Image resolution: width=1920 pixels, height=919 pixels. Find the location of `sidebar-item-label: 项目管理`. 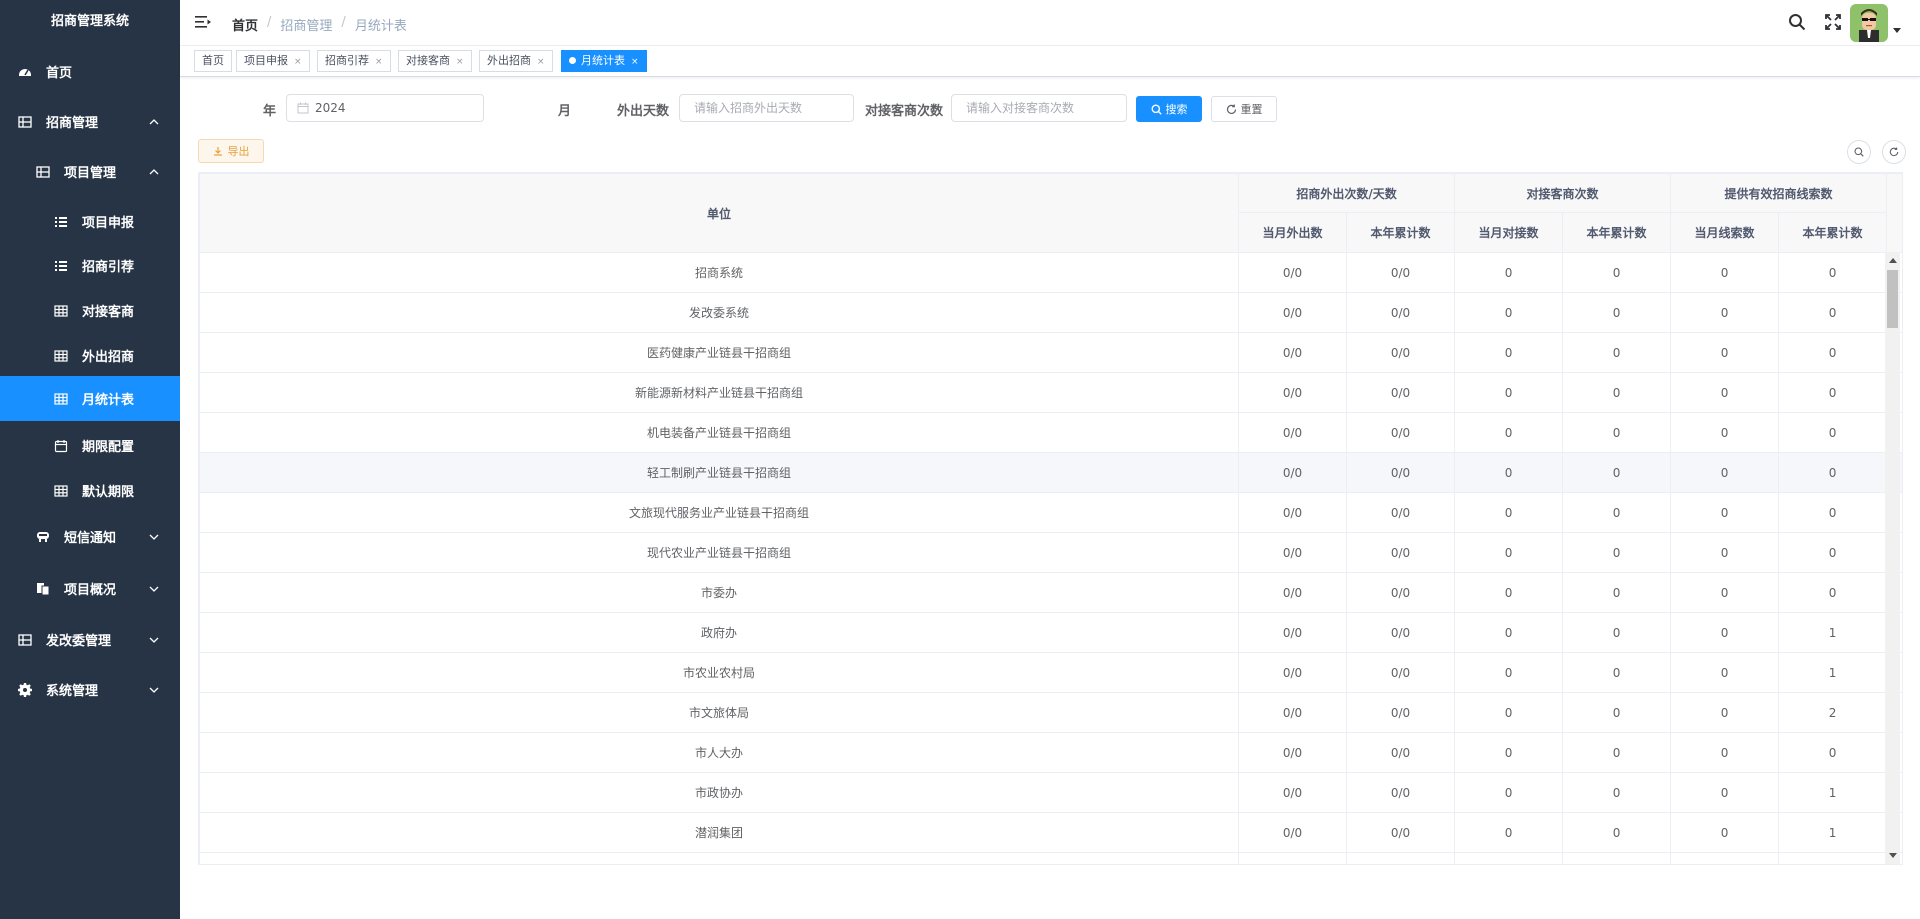

sidebar-item-label: 项目管理 is located at coordinates (90, 173).